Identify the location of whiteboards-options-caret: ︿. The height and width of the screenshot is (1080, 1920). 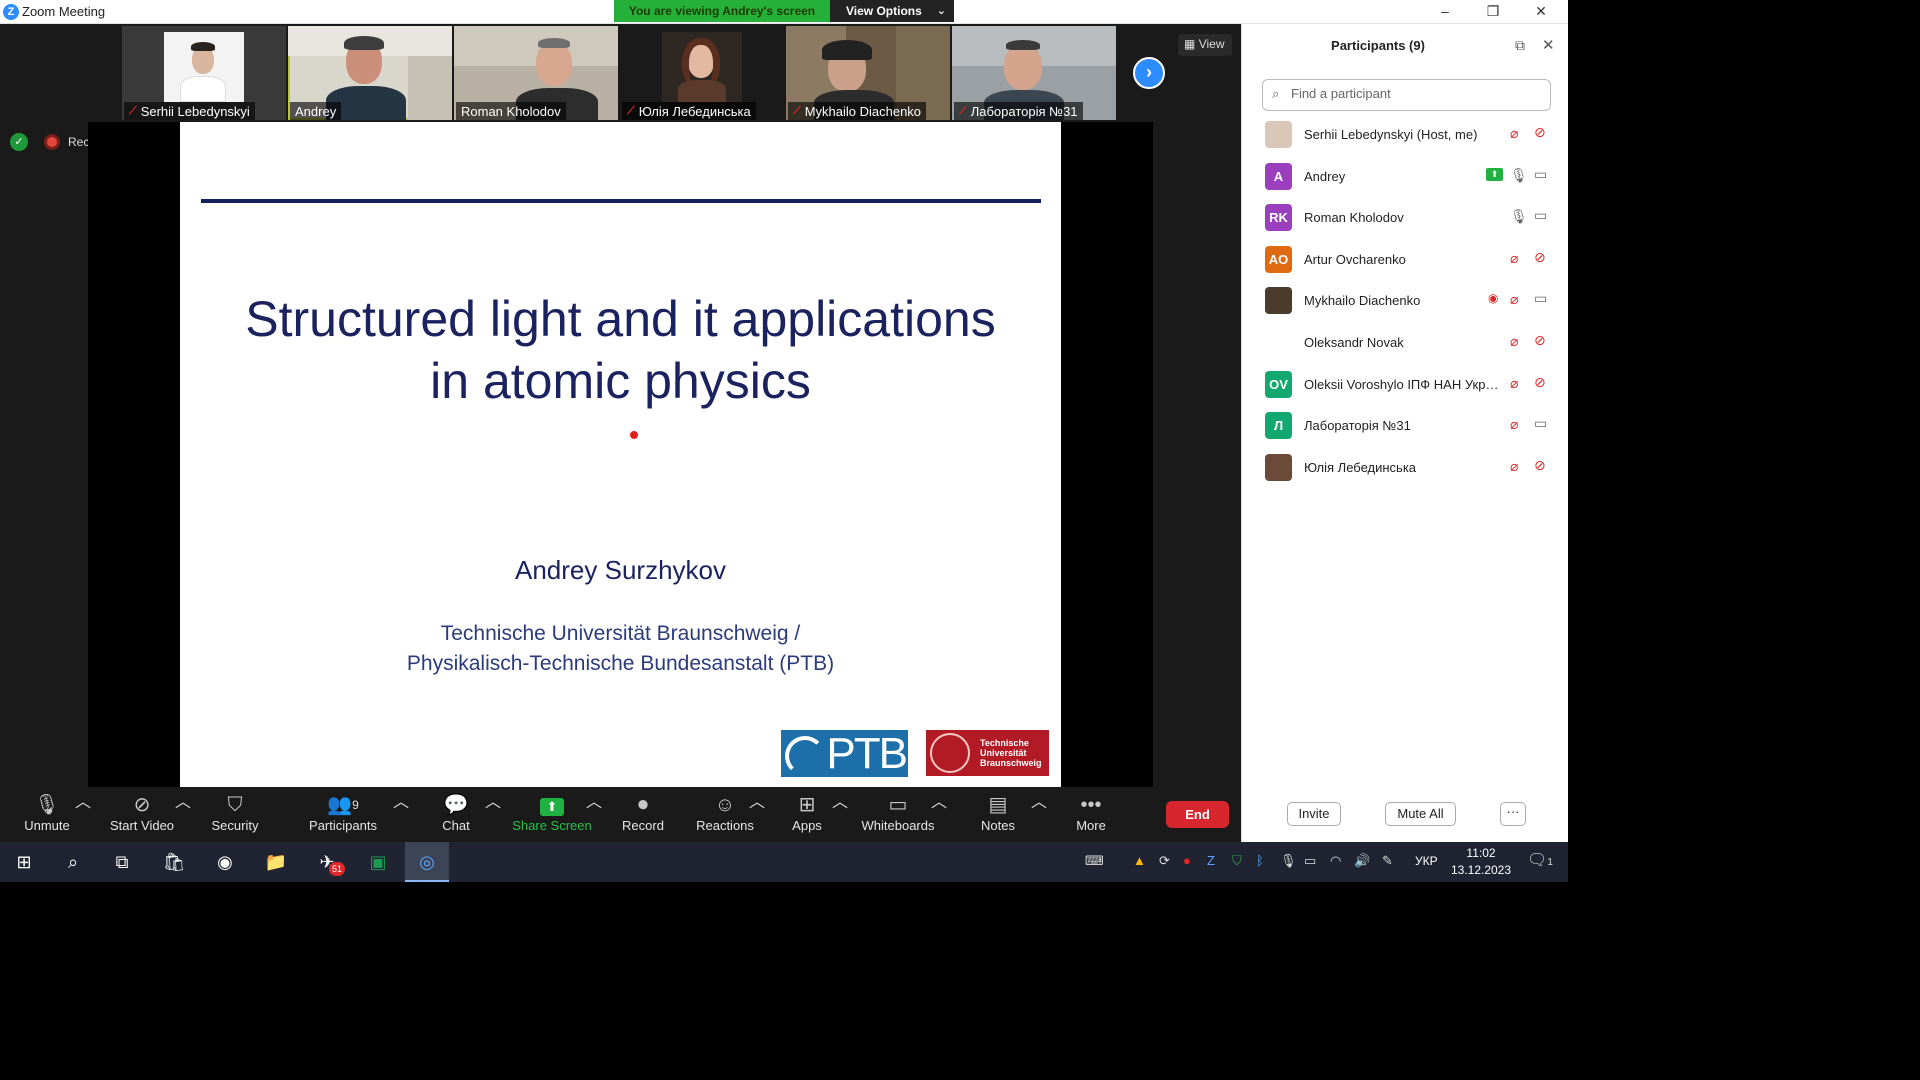
(939, 815).